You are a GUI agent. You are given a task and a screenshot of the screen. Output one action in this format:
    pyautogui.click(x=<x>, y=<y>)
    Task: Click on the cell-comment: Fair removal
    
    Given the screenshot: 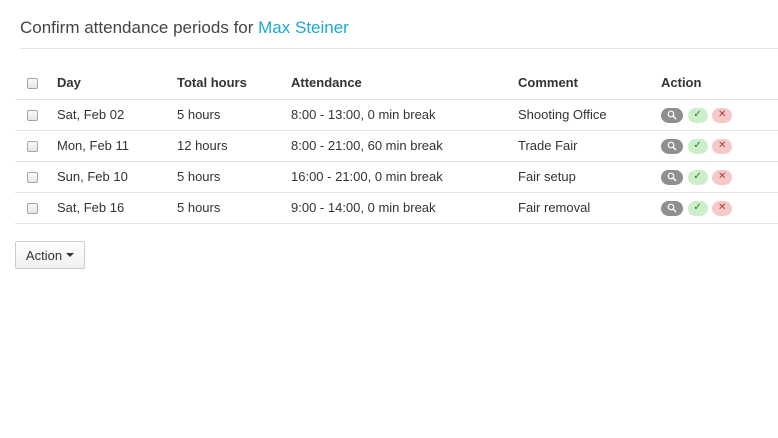 What is the action you would take?
    pyautogui.click(x=581, y=208)
    